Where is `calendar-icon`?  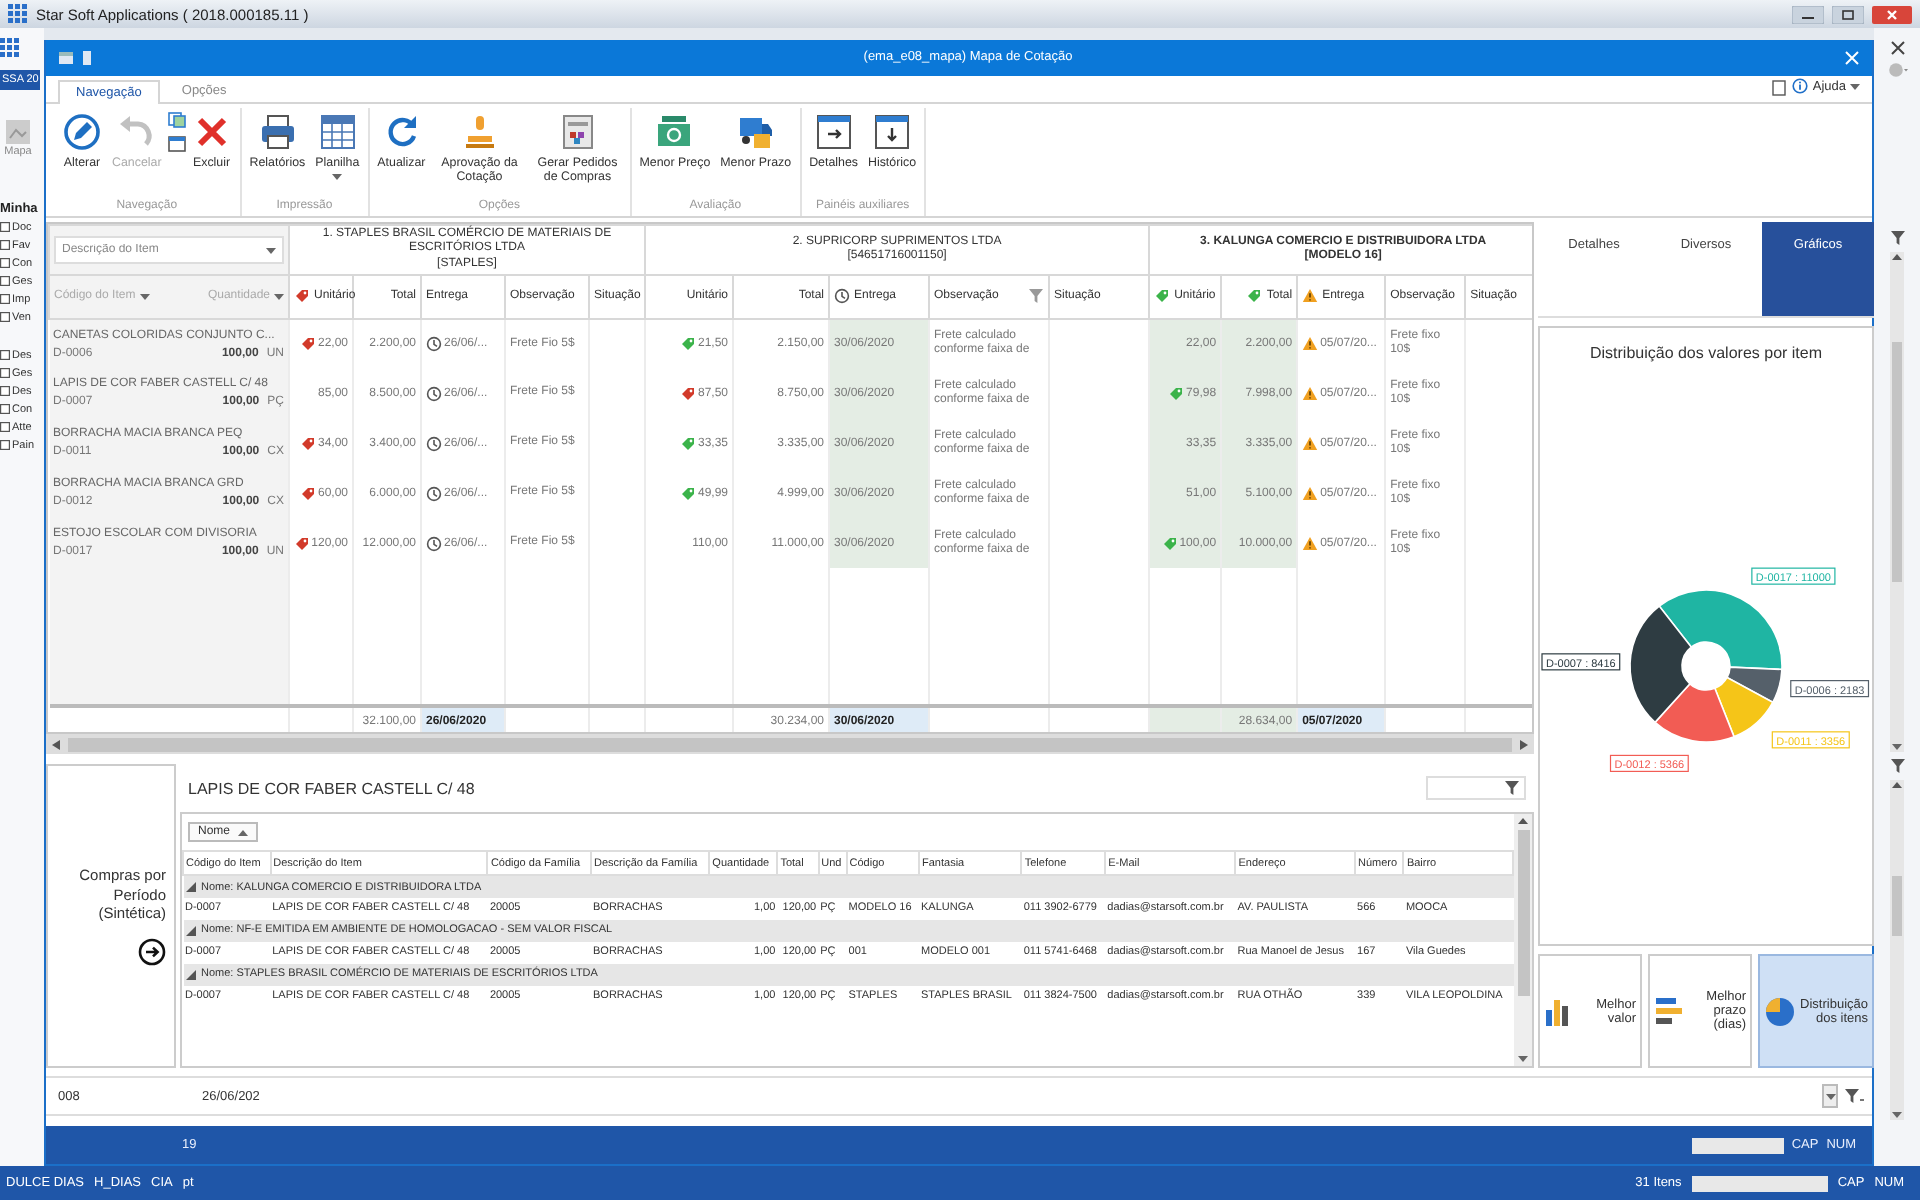
calendar-icon is located at coordinates (176, 143).